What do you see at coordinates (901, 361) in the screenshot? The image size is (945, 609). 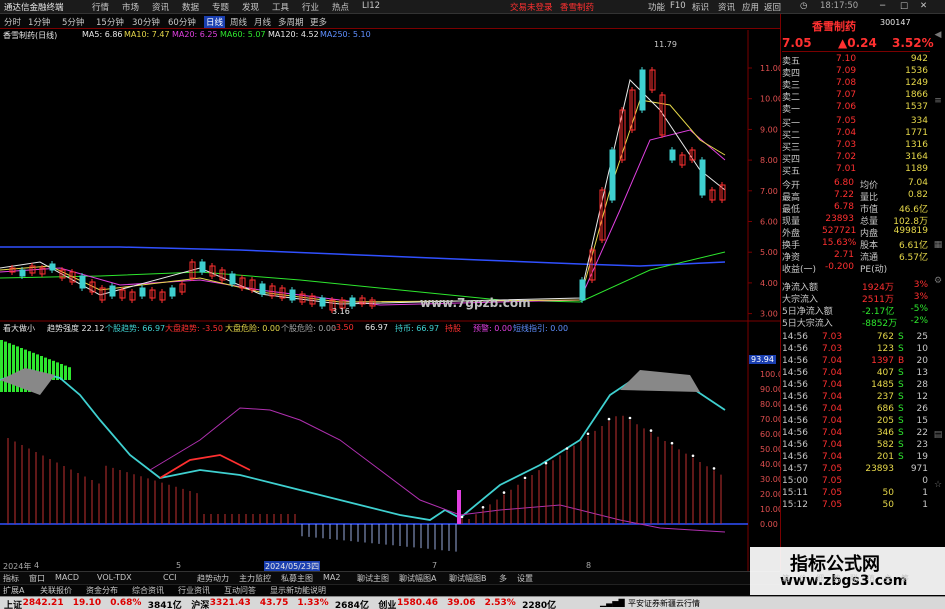 I see `tick-direction: B` at bounding box center [901, 361].